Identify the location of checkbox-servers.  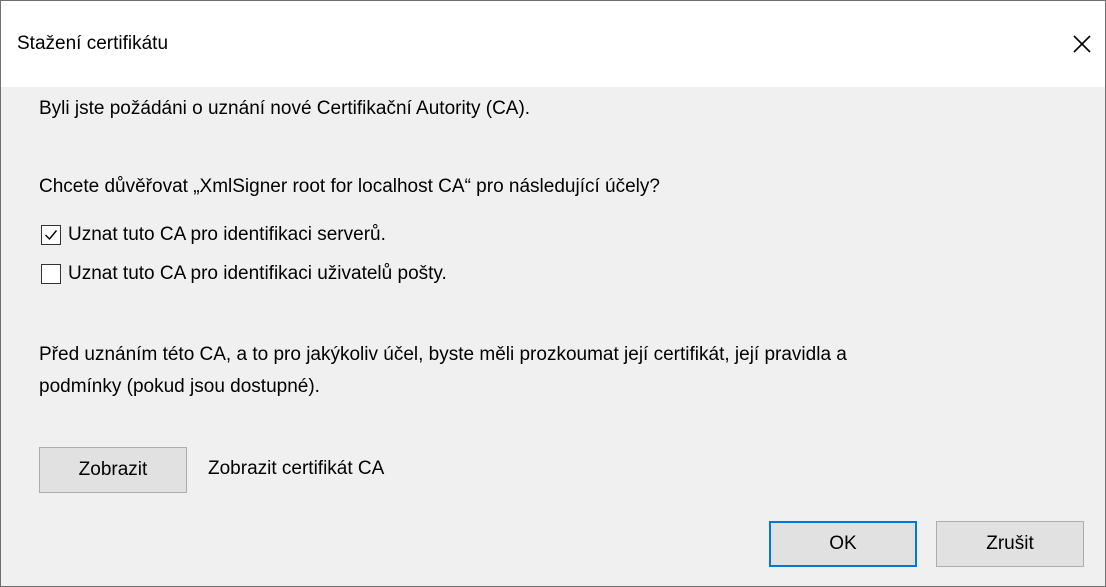
(51, 235).